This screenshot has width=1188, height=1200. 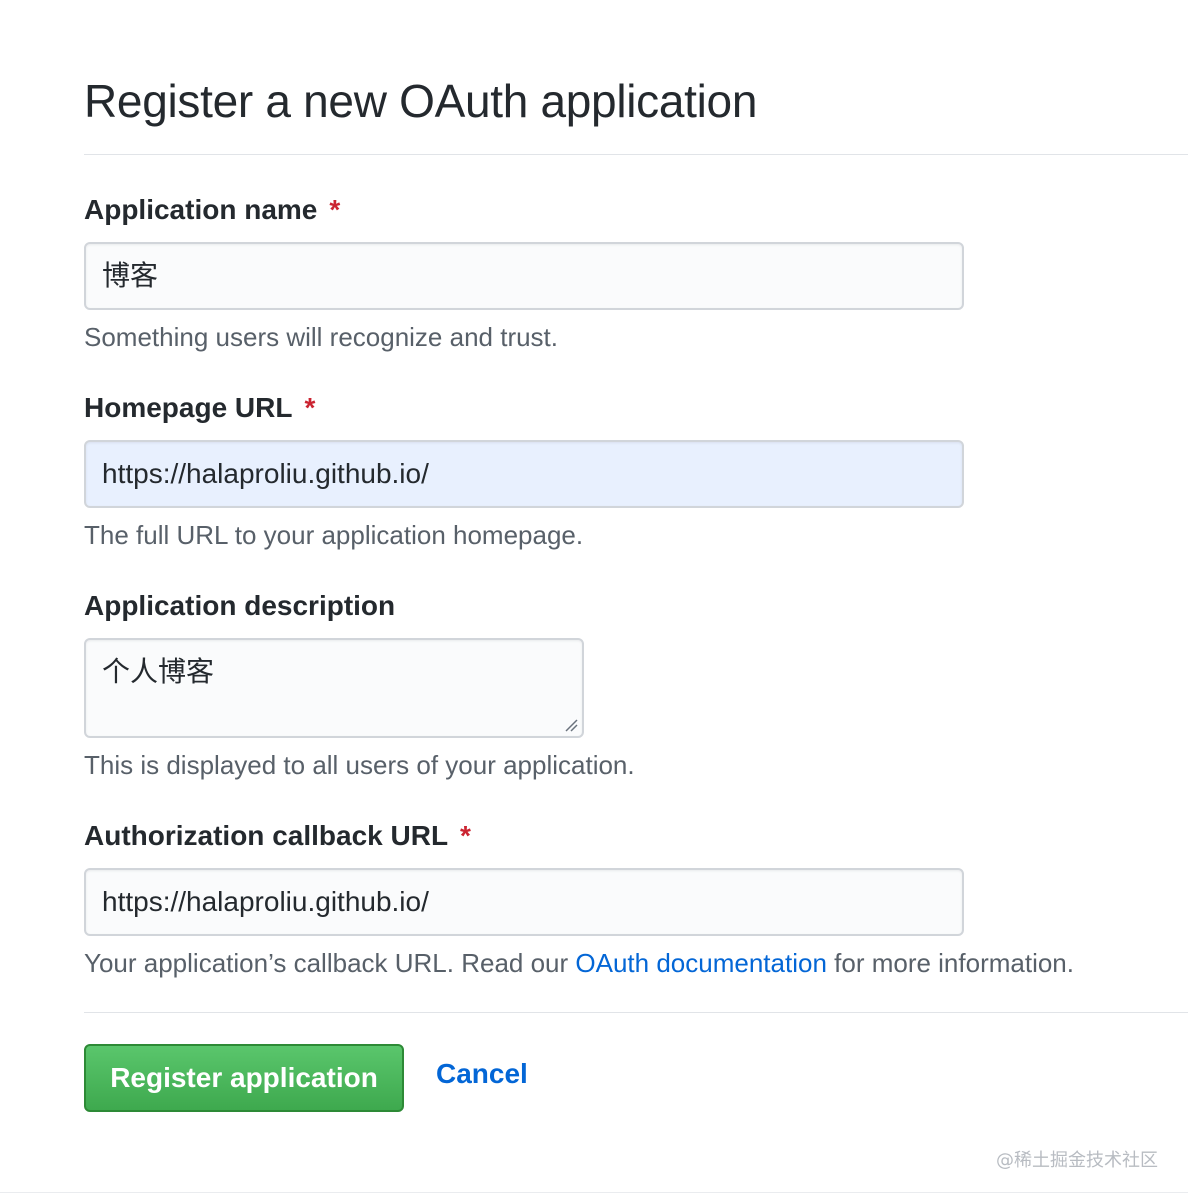 I want to click on callback-url-label-text: Authorization callback URL, so click(x=266, y=835).